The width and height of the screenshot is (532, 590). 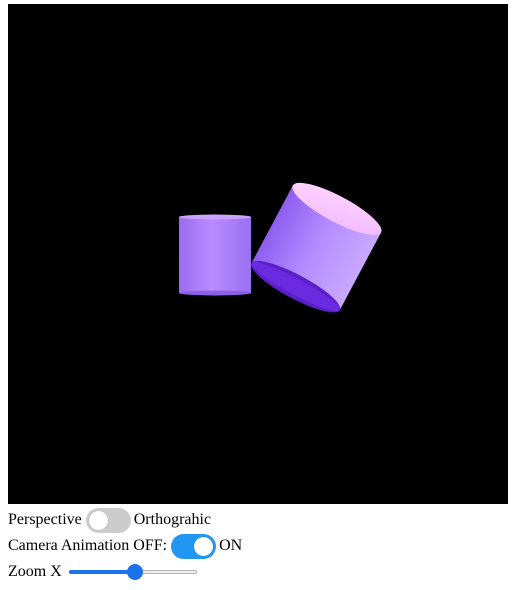 I want to click on zoom-slider, so click(x=132, y=572).